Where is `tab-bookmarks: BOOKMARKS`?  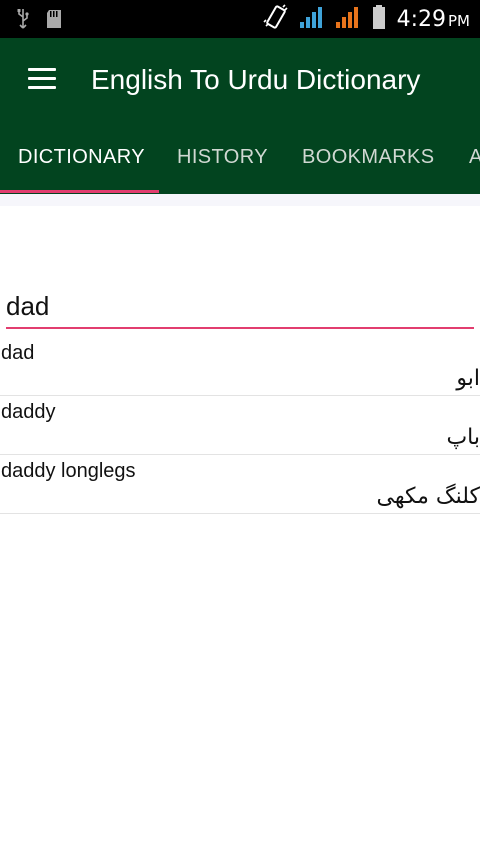
tab-bookmarks: BOOKMARKS is located at coordinates (368, 157).